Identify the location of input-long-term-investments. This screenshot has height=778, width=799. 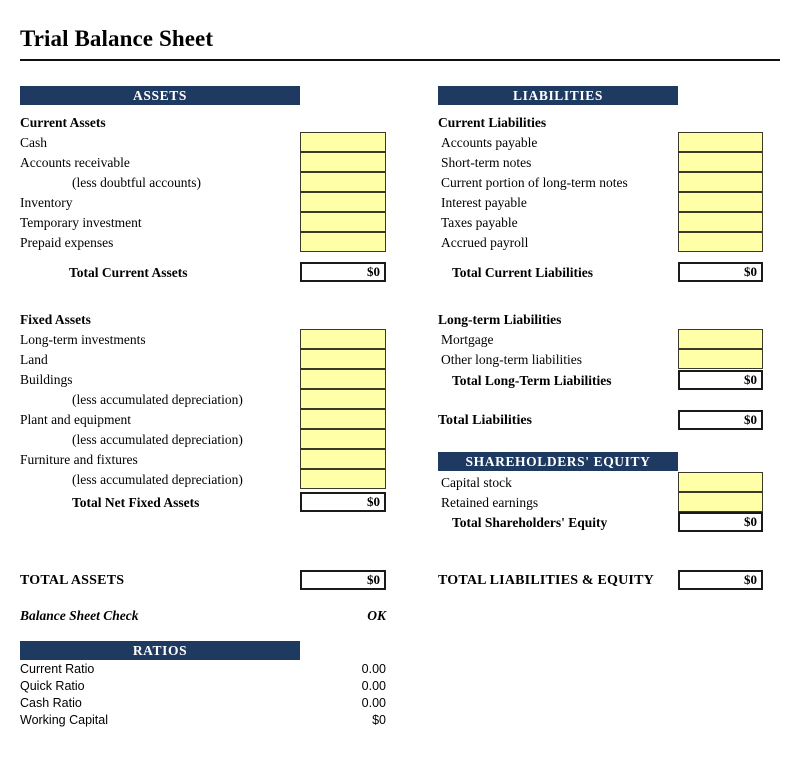
(343, 339).